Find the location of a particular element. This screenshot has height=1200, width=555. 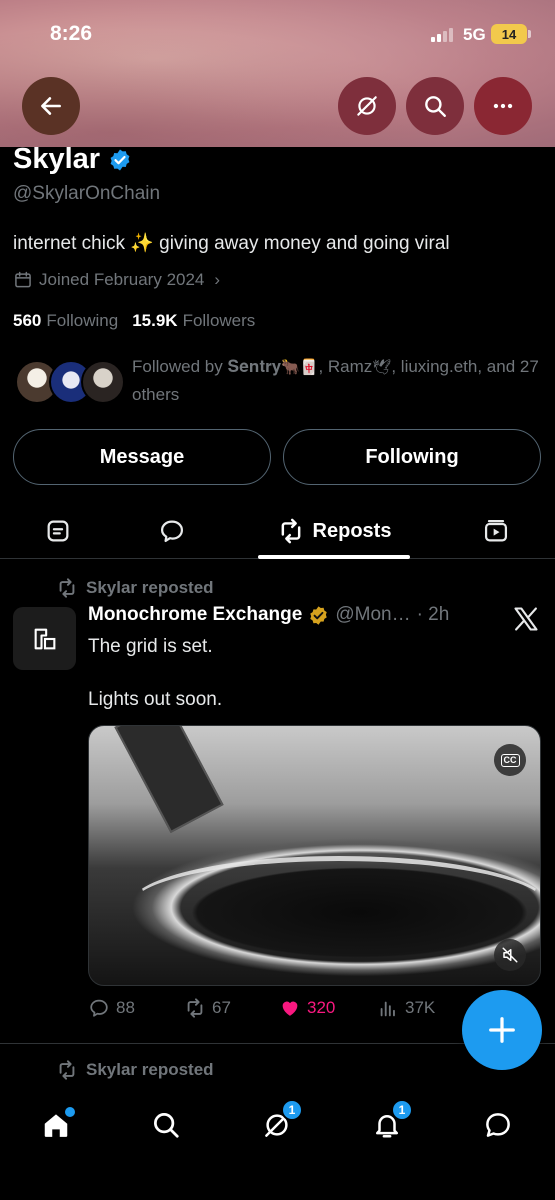

calendar-icon is located at coordinates (23, 279).